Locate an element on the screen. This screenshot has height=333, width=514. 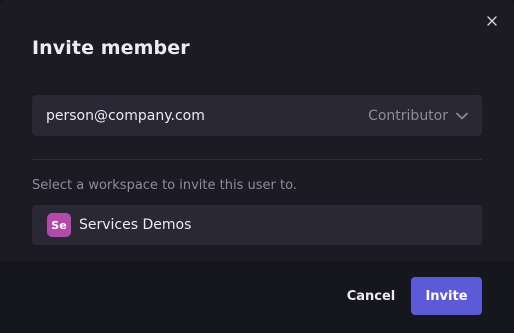
email-input is located at coordinates (207, 115).